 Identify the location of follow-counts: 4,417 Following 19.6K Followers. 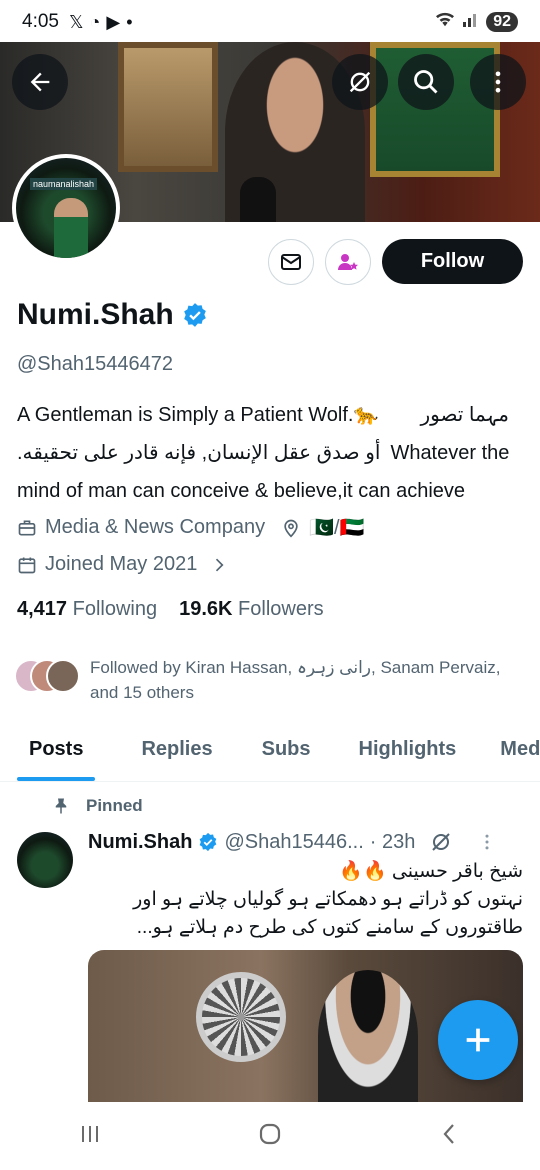
(170, 609).